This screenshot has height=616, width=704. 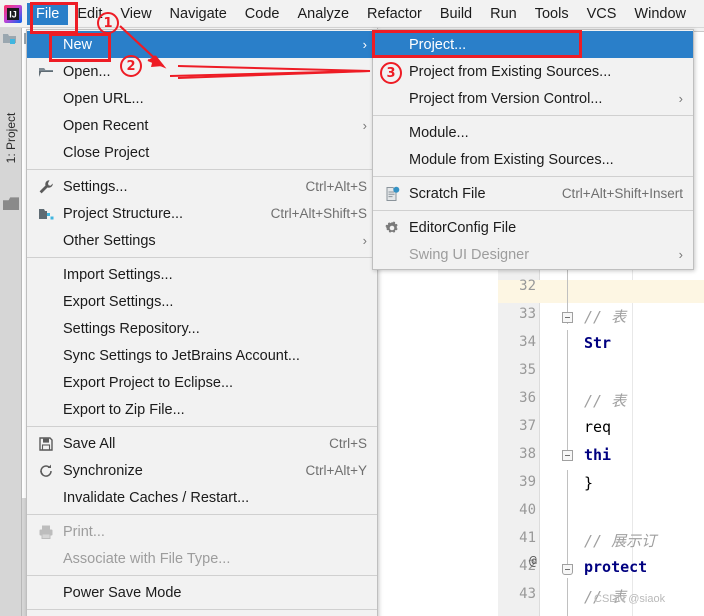 I want to click on file-menu-item-label: Synchronize, so click(x=103, y=470).